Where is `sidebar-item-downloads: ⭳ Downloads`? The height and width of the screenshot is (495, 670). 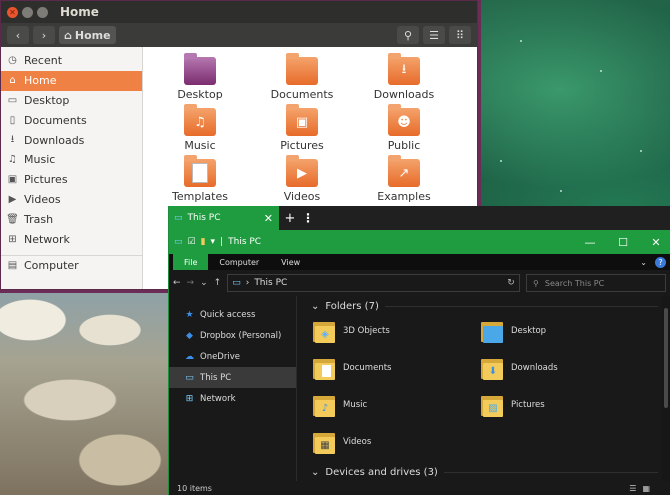 sidebar-item-downloads: ⭳ Downloads is located at coordinates (71, 140).